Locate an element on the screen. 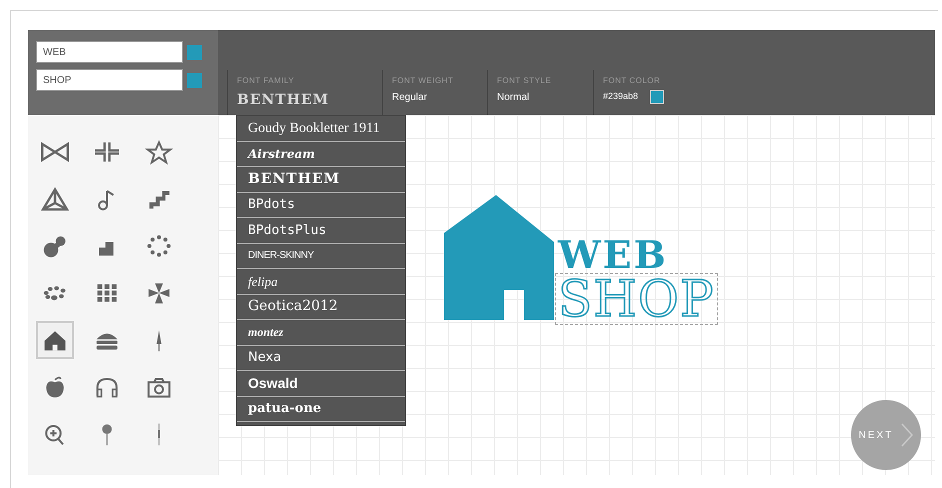 The image size is (942, 488). font-option: BPdotsPlus is located at coordinates (321, 231).